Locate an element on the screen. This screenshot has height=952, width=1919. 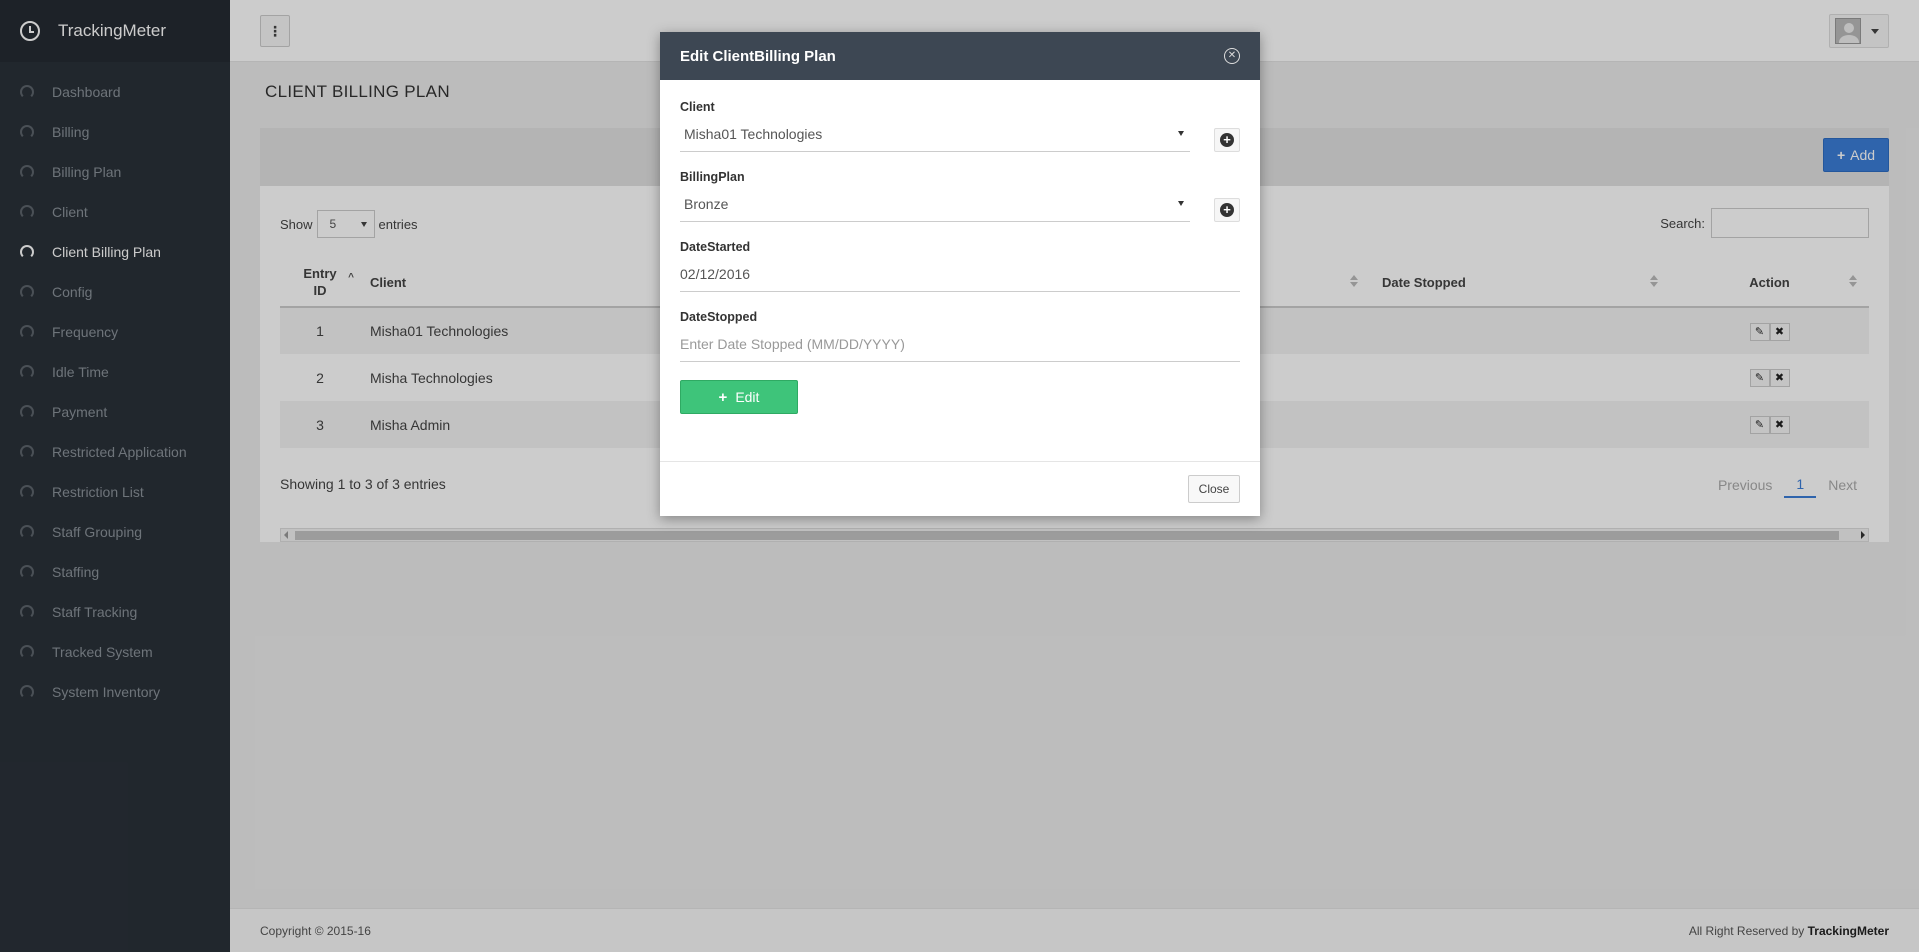
date-stopped-input: Enter Date Stopped (MM/DD/YYYY) is located at coordinates (960, 347).